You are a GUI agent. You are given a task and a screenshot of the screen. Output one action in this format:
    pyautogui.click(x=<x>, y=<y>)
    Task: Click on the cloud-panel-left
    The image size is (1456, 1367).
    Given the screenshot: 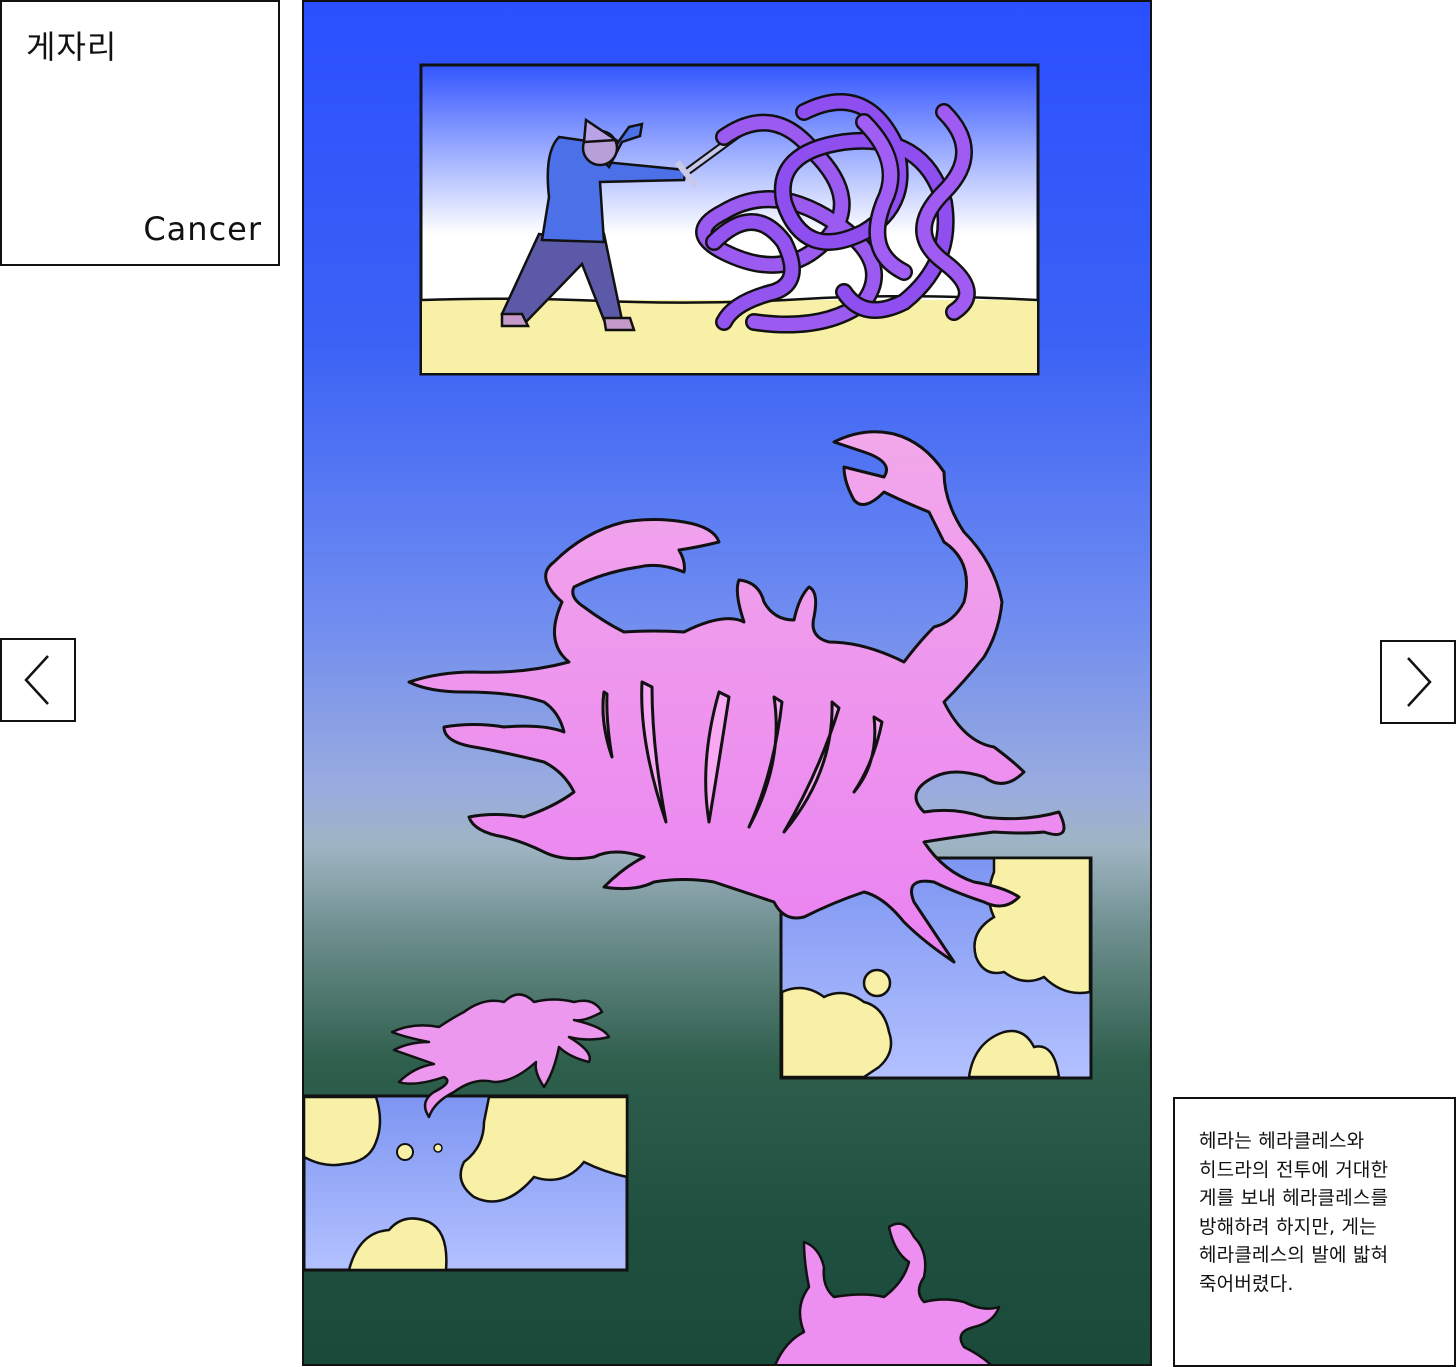 What is the action you would take?
    pyautogui.click(x=466, y=1183)
    